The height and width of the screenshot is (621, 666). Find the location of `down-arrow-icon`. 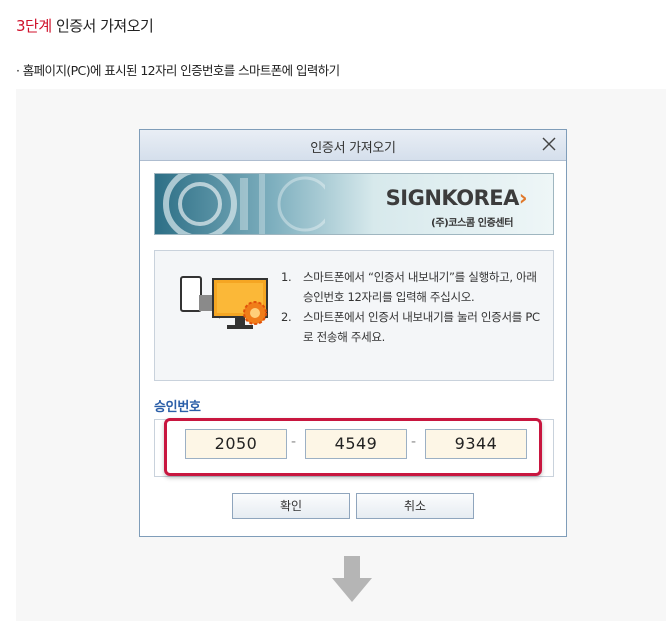

down-arrow-icon is located at coordinates (352, 579).